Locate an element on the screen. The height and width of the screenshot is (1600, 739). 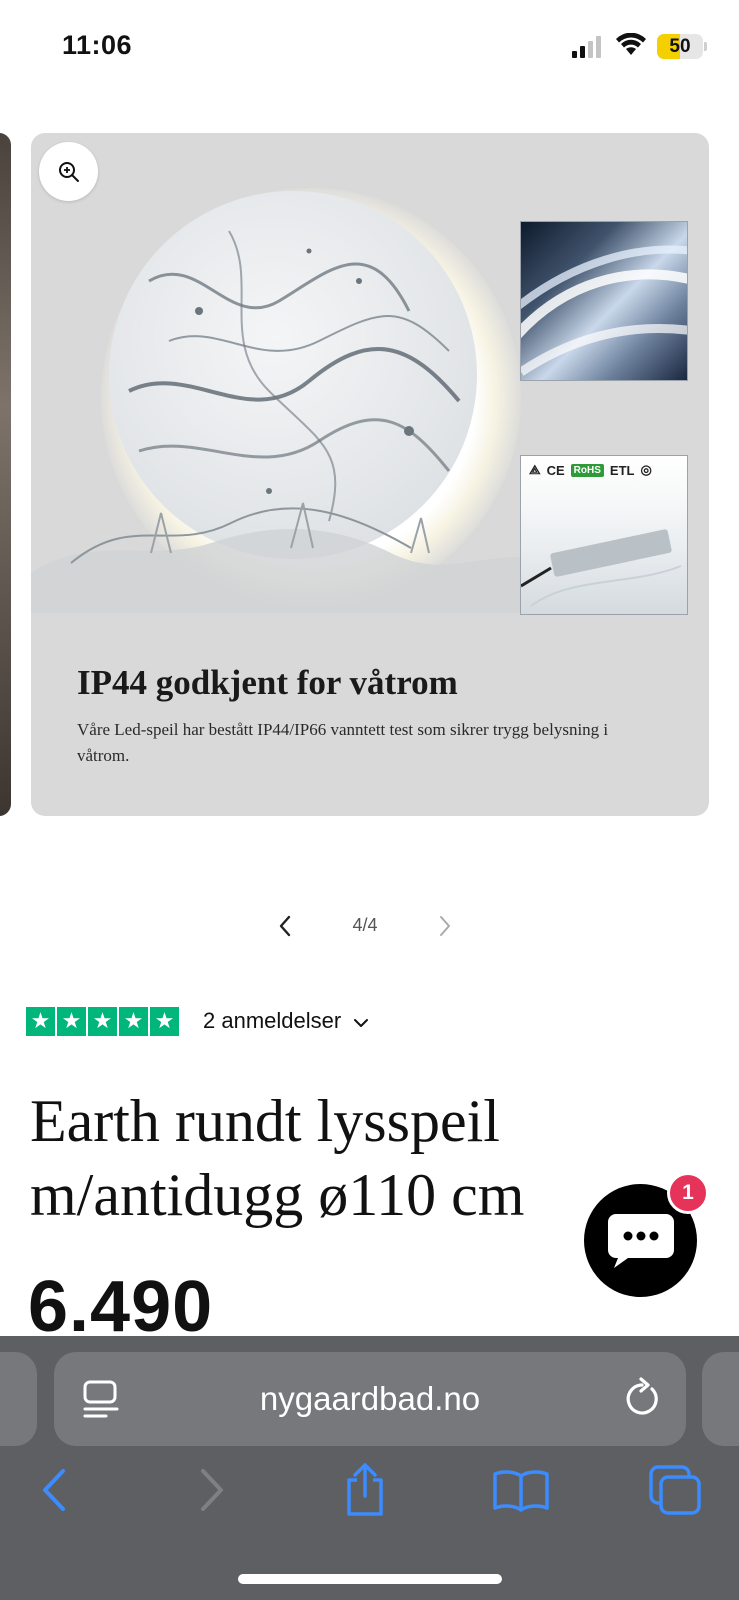
zoom-button is located at coordinates (68, 171).